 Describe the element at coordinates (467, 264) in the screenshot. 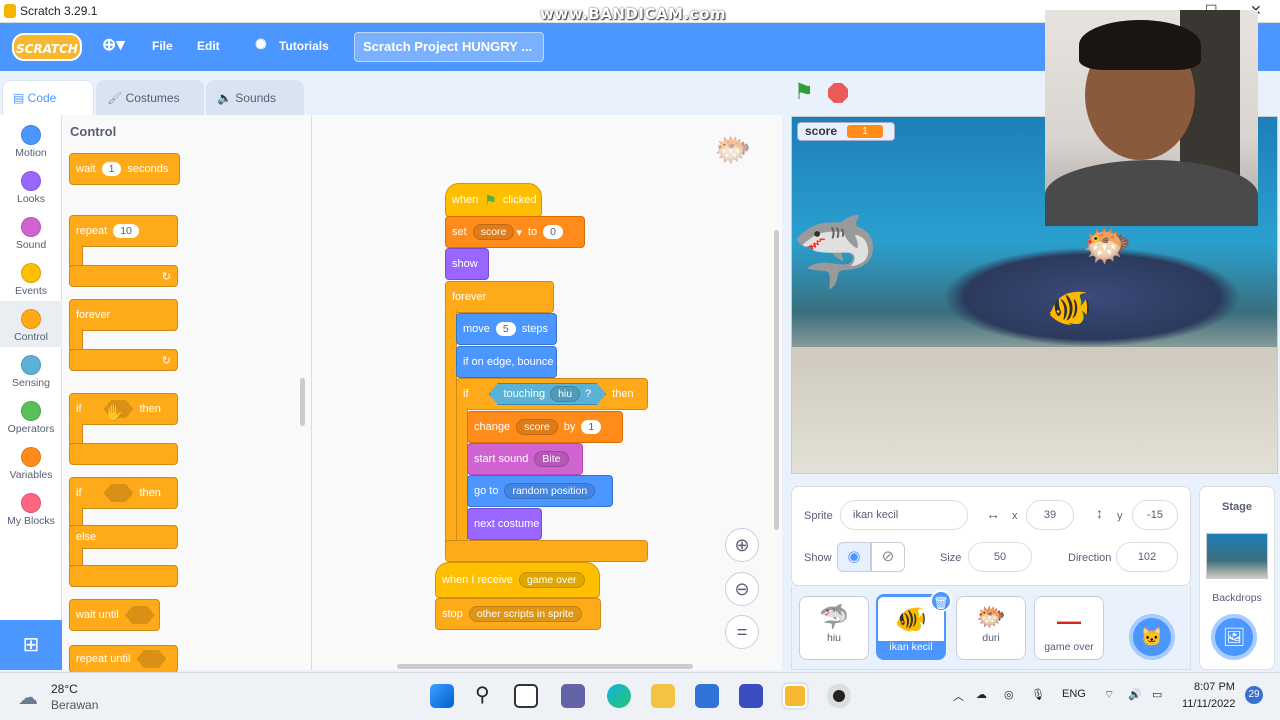

I see `show-block: show` at that location.